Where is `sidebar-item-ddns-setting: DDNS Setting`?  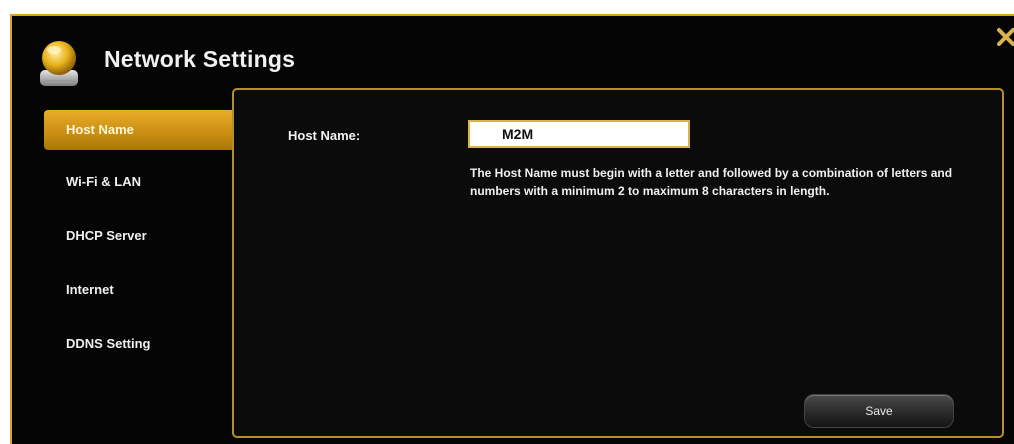 sidebar-item-ddns-setting: DDNS Setting is located at coordinates (140, 344).